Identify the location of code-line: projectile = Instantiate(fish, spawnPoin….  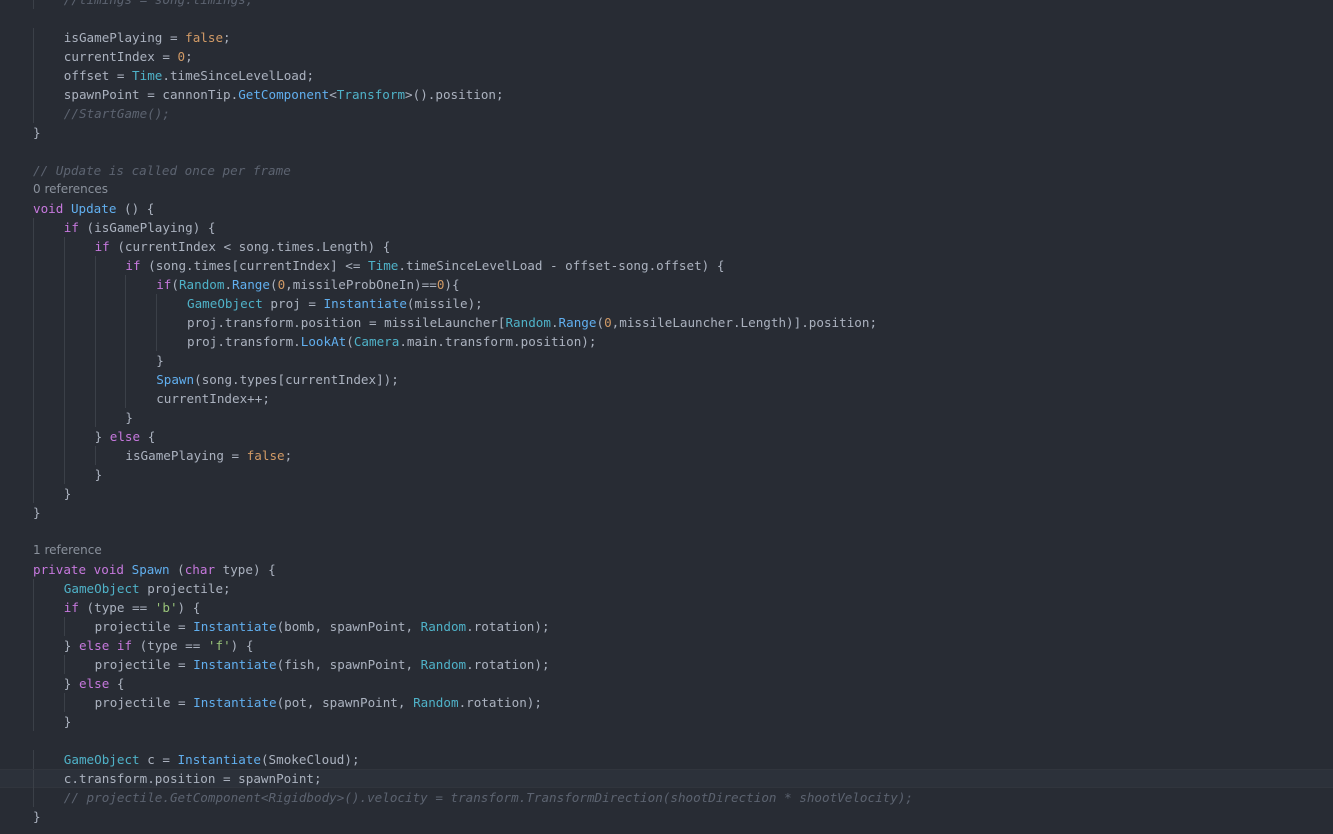
(666, 664).